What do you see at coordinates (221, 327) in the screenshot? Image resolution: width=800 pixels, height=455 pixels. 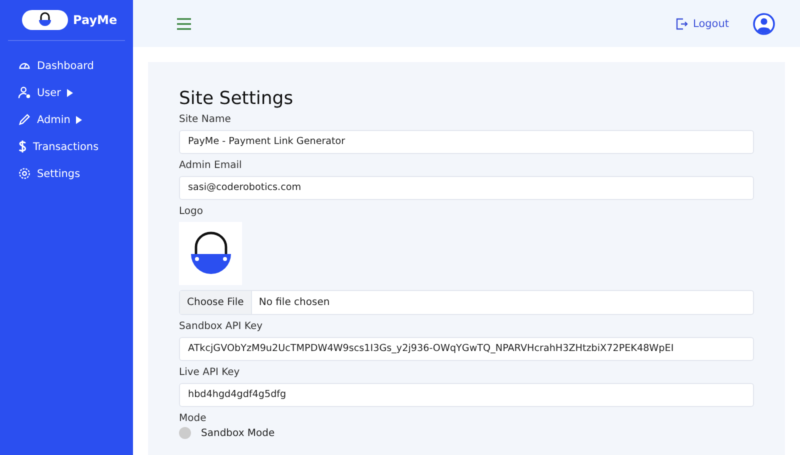 I see `field-label: Sandbox API Key` at bounding box center [221, 327].